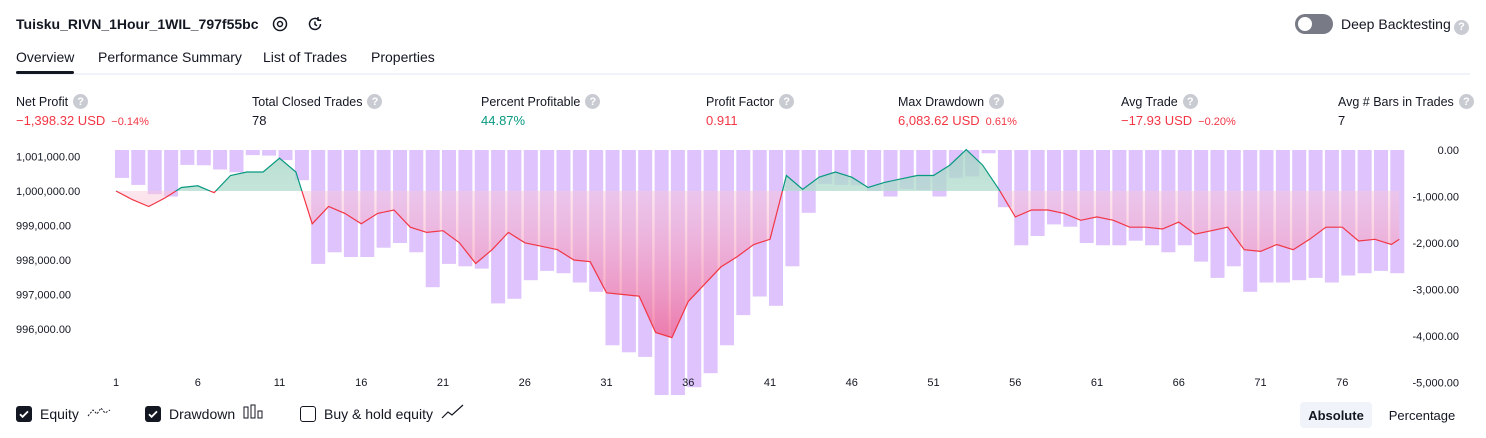 The image size is (1486, 438). I want to click on drawdown-tick-label: -4,000.00, so click(1436, 337).